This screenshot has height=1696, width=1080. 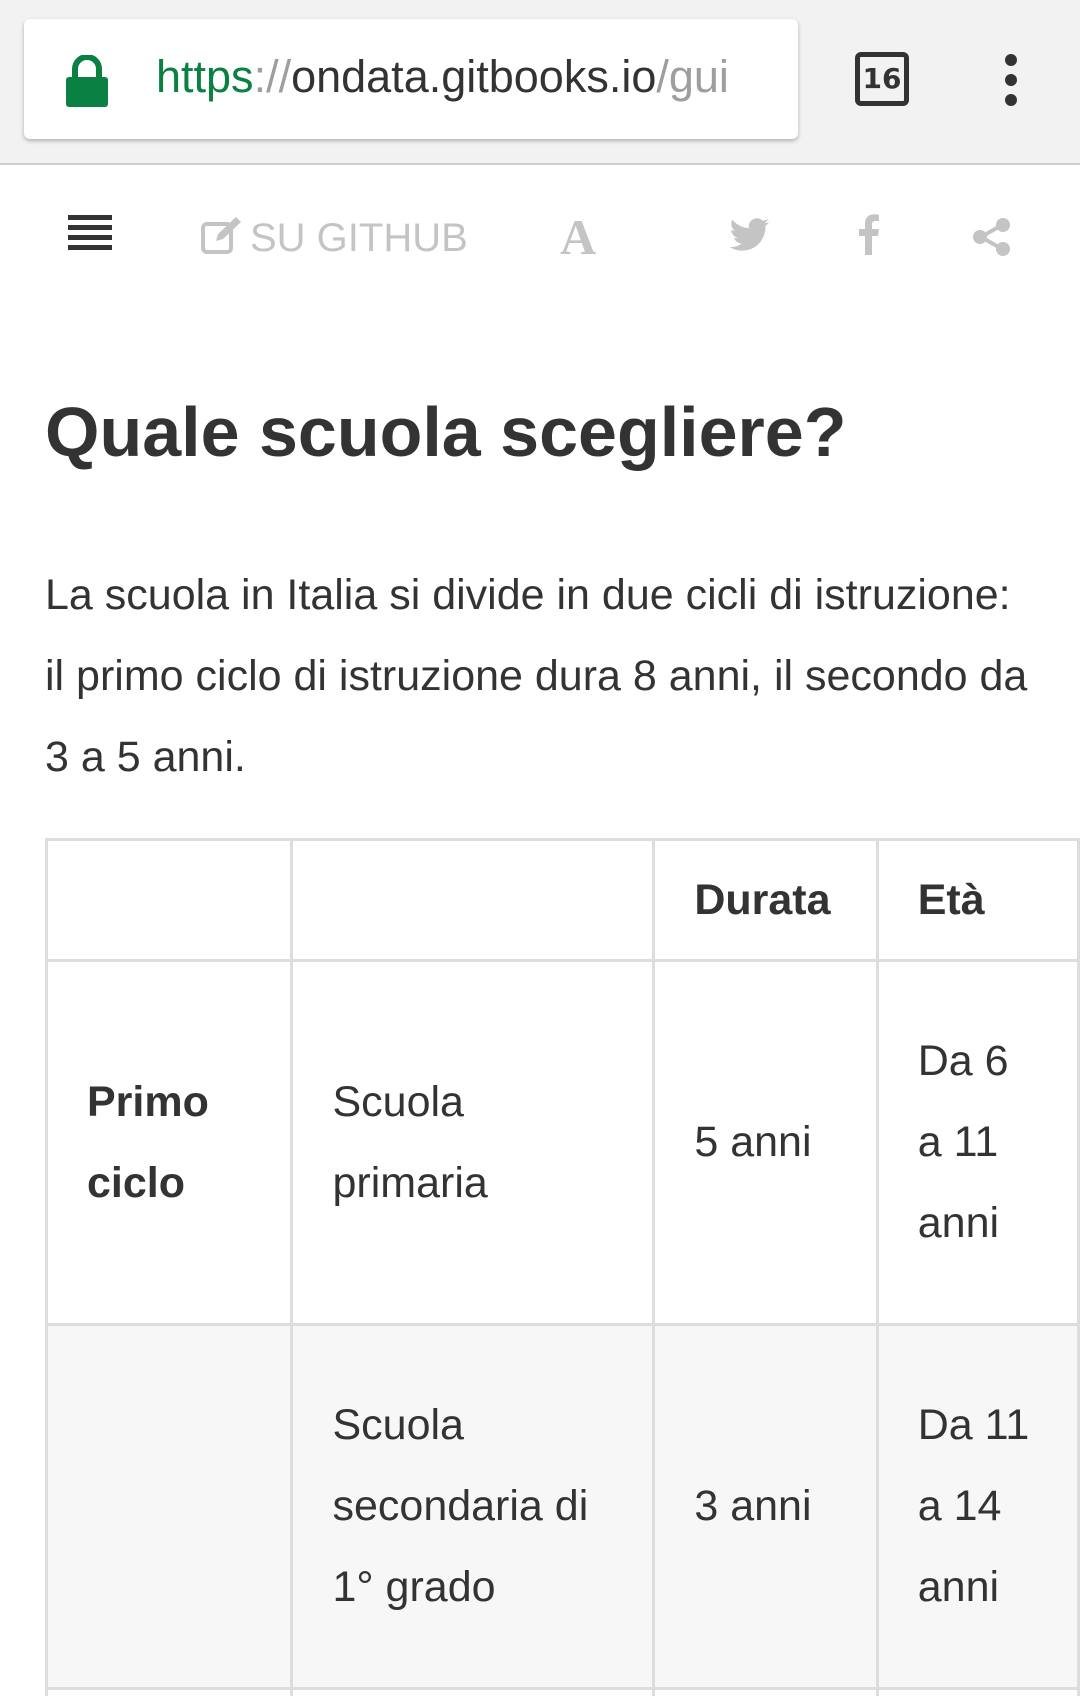 What do you see at coordinates (221, 235) in the screenshot?
I see `edit-icon` at bounding box center [221, 235].